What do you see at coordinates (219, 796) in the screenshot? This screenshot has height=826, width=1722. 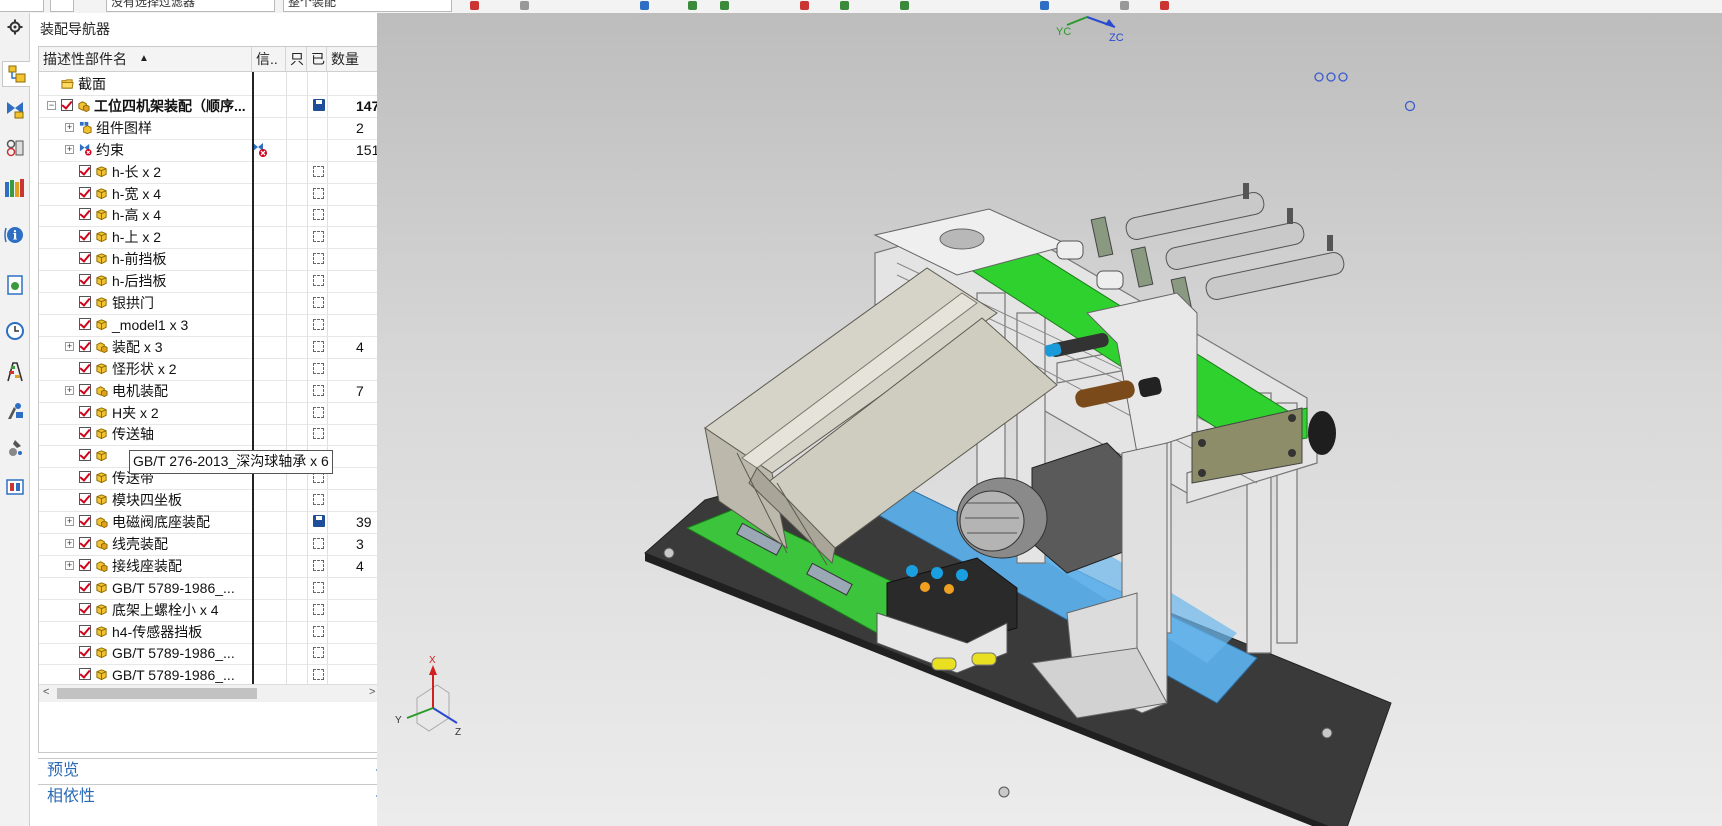 I see `dependencies-section: 相依性` at bounding box center [219, 796].